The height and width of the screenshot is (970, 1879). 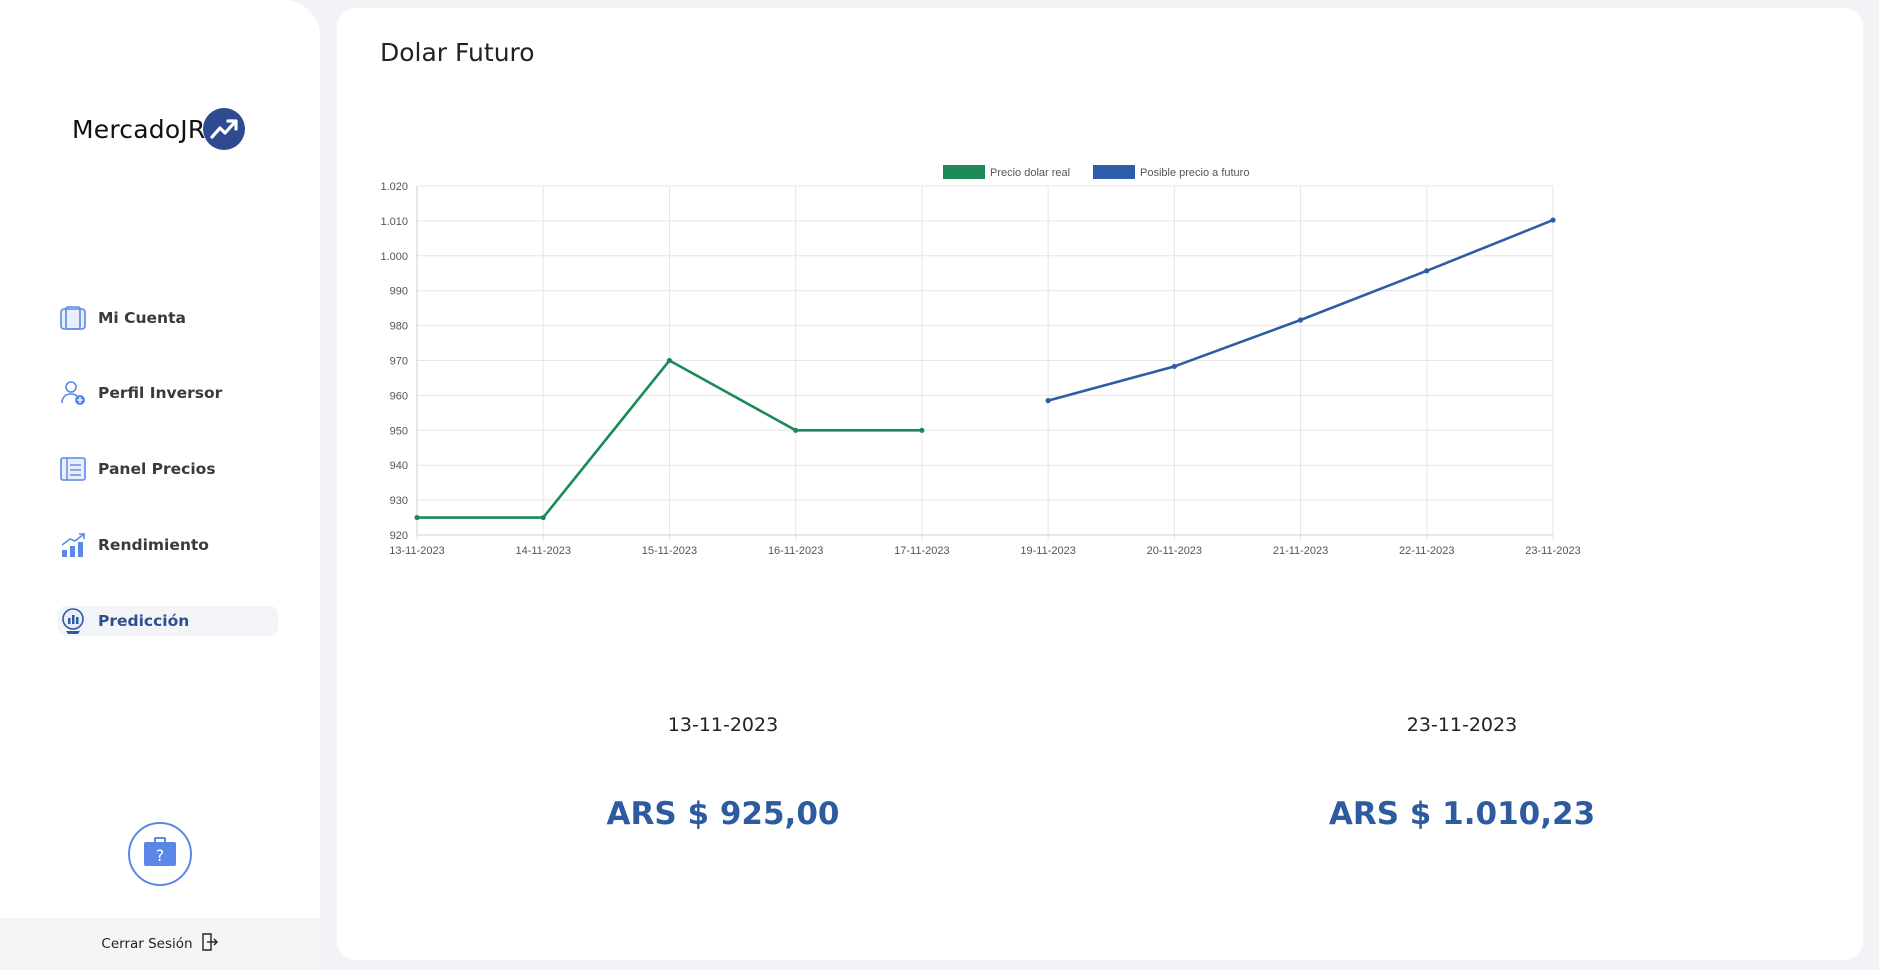 What do you see at coordinates (795, 551) in the screenshot?
I see `x-tick-label: 16-11-2023` at bounding box center [795, 551].